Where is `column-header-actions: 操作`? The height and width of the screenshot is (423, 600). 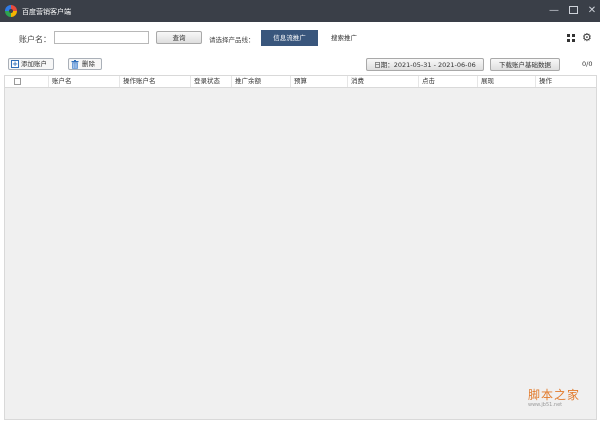
column-header-actions: 操作 is located at coordinates (565, 81).